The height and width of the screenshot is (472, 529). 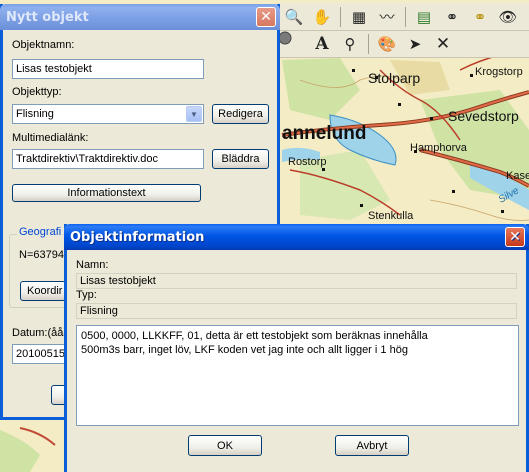 What do you see at coordinates (372, 445) in the screenshot?
I see `avbryt-button: Avbryt` at bounding box center [372, 445].